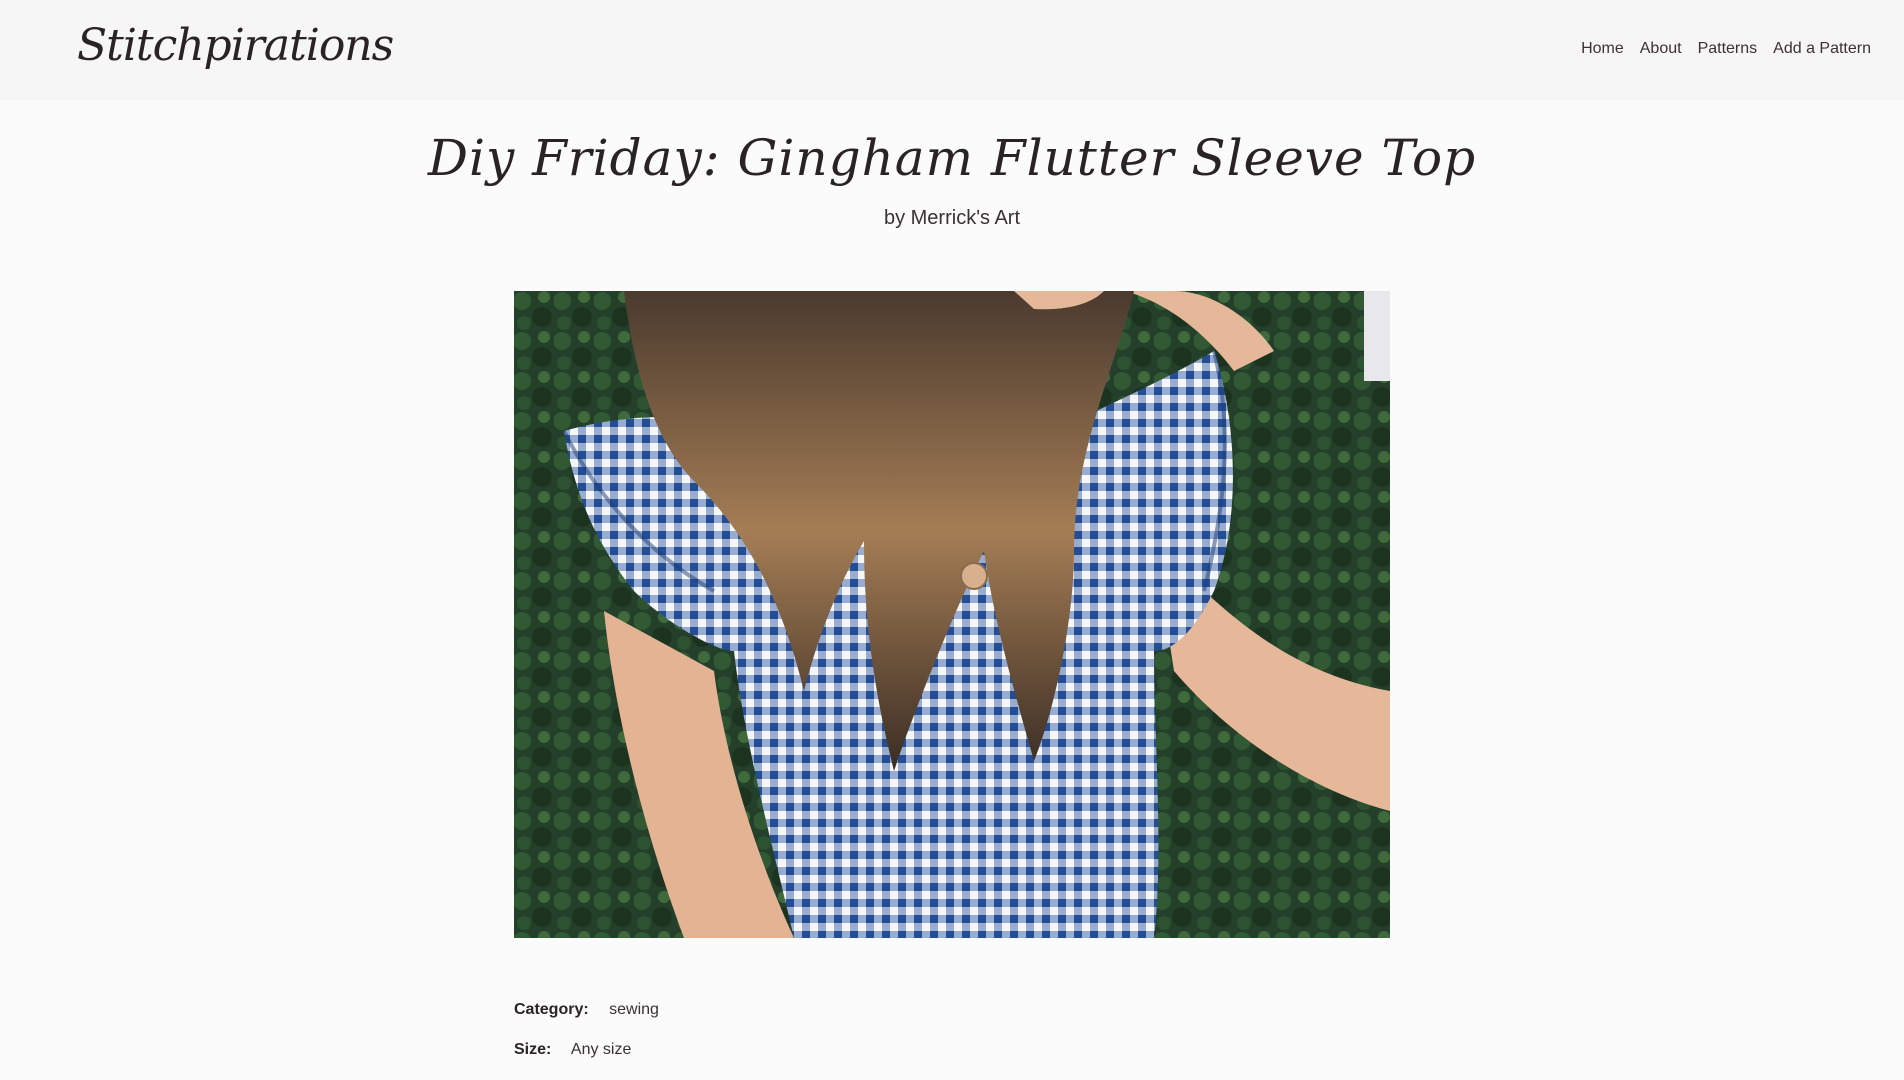 The width and height of the screenshot is (1904, 1080). I want to click on size-label: Size:, so click(533, 1049).